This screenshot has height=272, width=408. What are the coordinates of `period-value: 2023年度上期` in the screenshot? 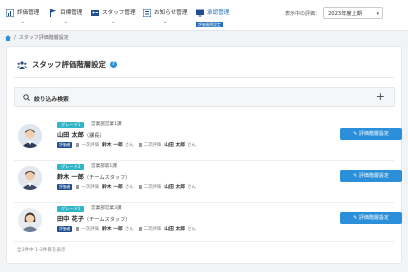 It's located at (345, 14).